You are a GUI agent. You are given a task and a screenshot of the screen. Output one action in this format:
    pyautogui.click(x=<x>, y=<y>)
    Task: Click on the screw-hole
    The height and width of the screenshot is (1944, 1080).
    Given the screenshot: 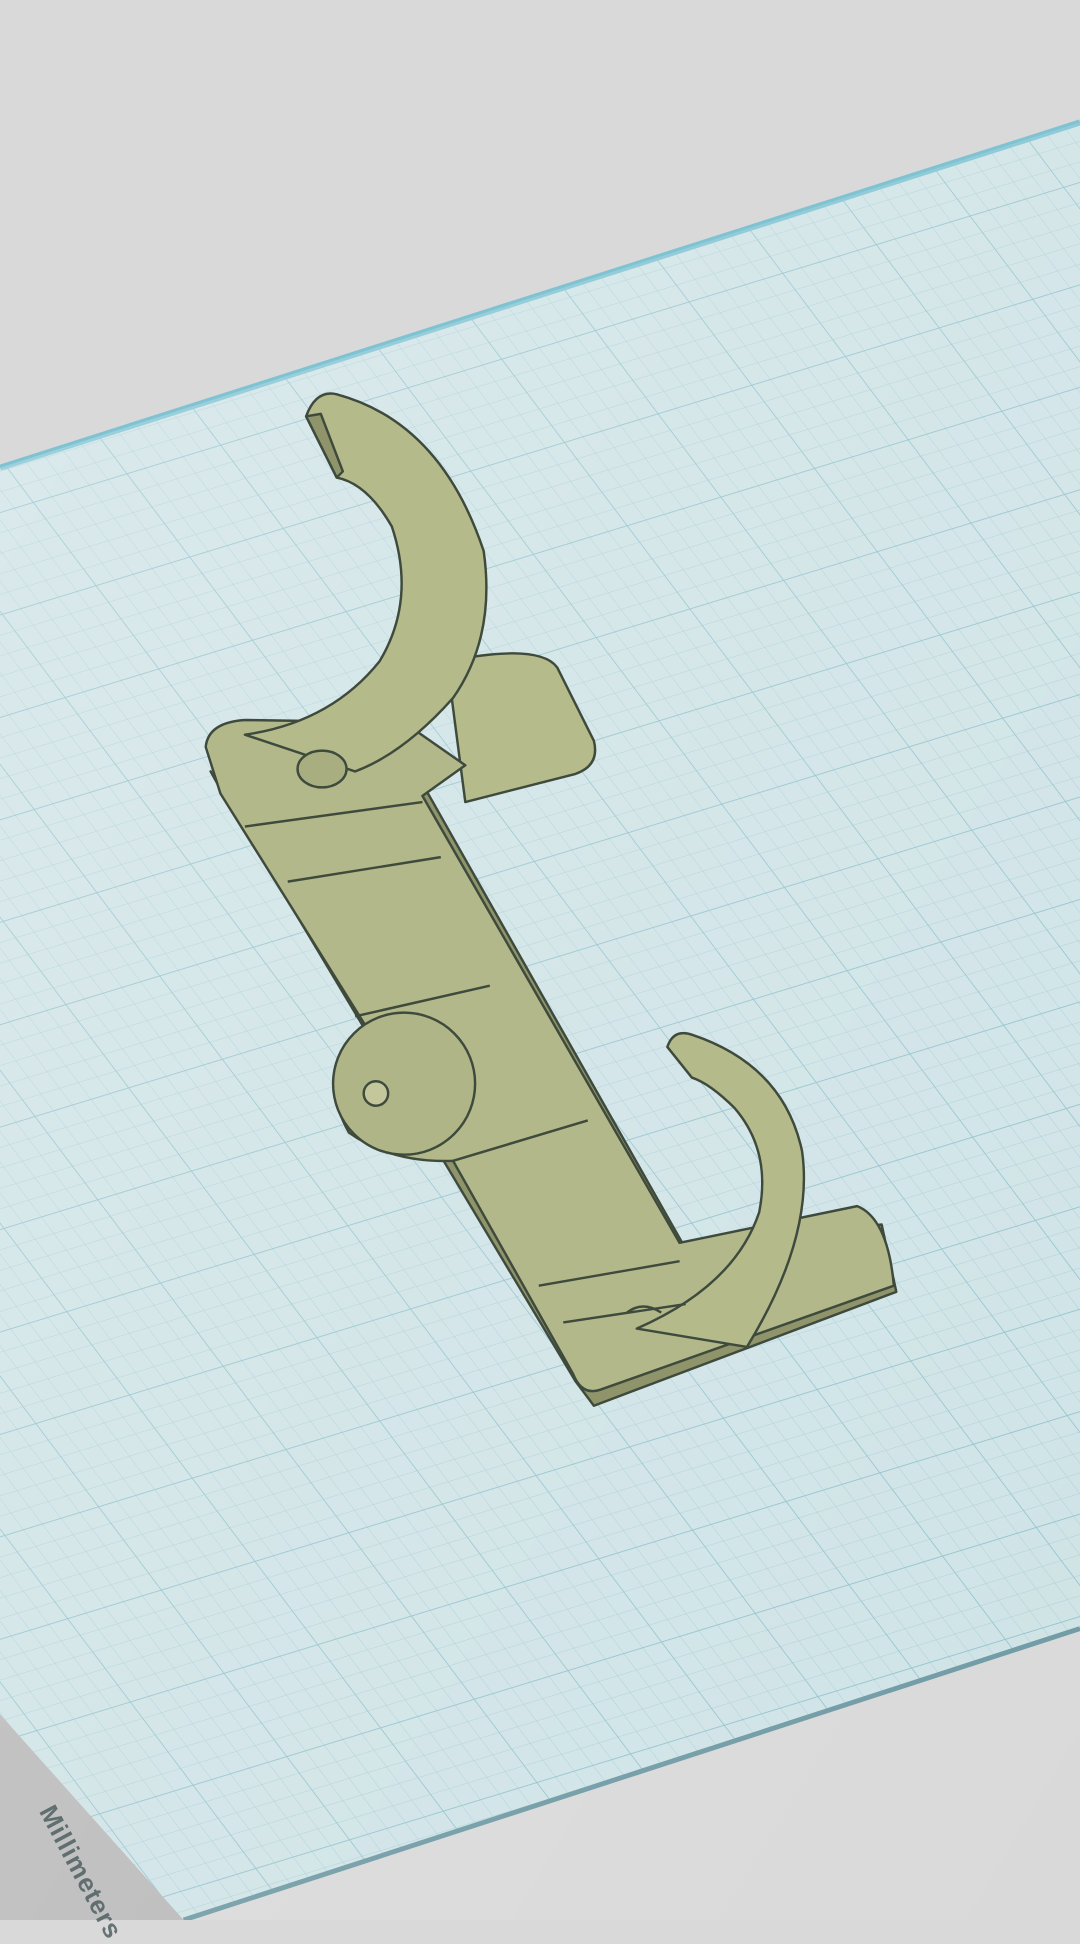 What is the action you would take?
    pyautogui.click(x=376, y=1093)
    